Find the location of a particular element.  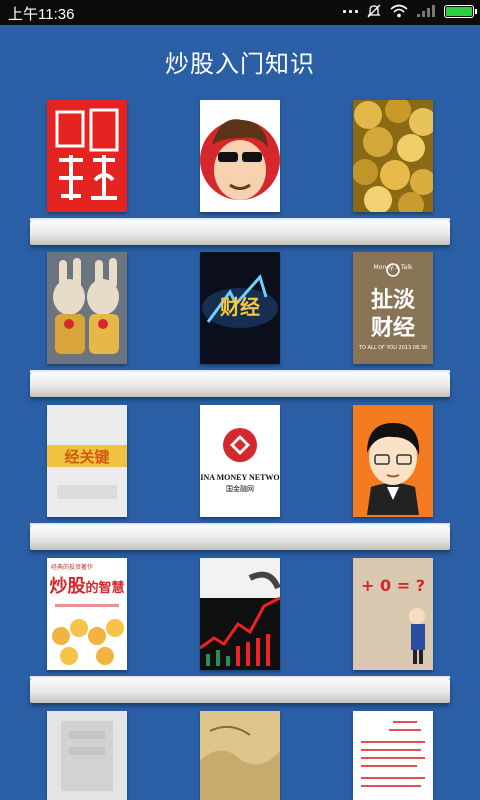

book-cover-8: INA MONEY NETWO 国金融网 is located at coordinates (240, 461).